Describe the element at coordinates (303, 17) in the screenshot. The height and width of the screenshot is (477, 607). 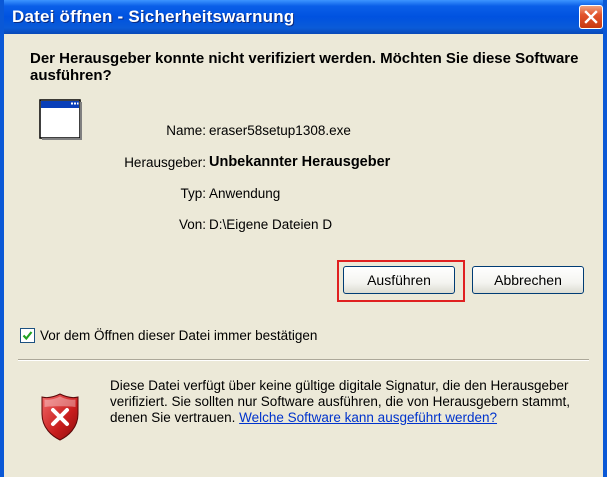
I see `title-bar: Datei öffnen - Sicherheitswarnung` at that location.